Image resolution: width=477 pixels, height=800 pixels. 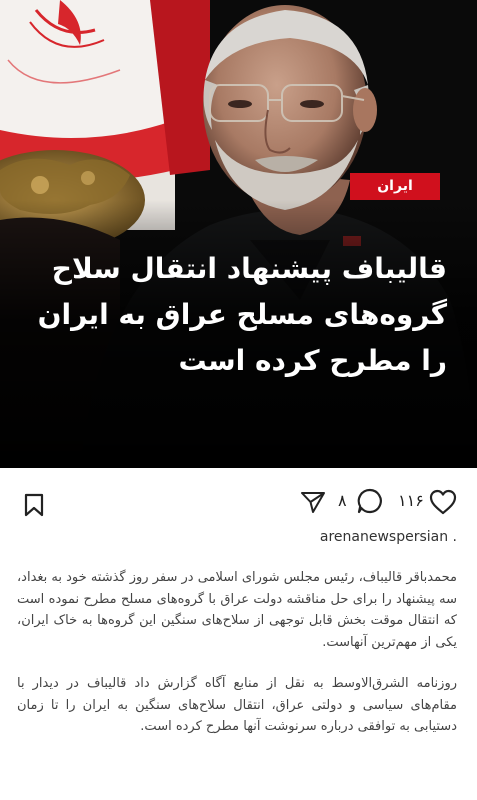 What do you see at coordinates (411, 500) in the screenshot?
I see `like-count: ۱۱۶` at bounding box center [411, 500].